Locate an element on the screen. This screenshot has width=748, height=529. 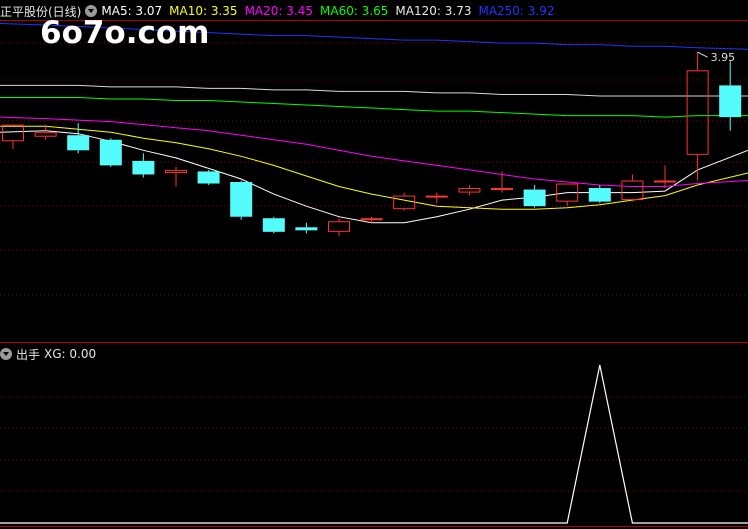
high-price-label: 3.95 is located at coordinates (723, 57).